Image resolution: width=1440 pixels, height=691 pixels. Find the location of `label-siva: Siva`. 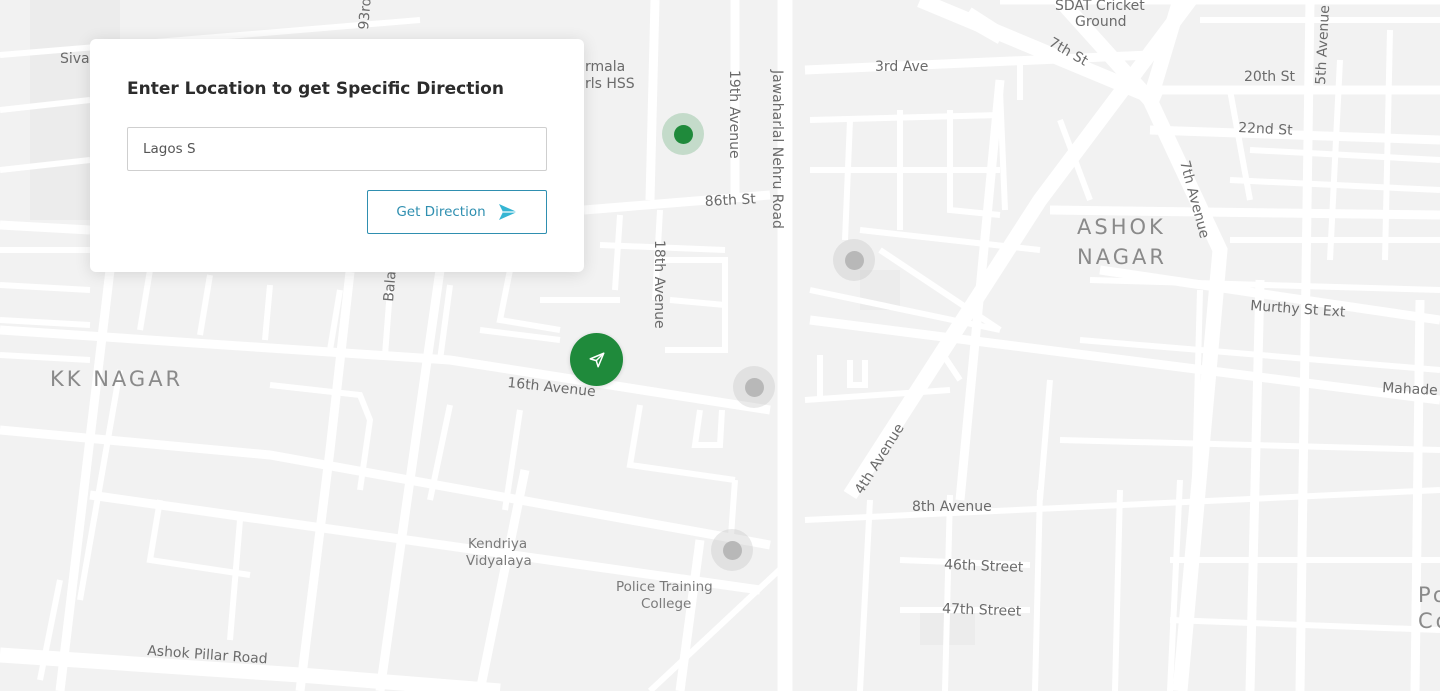

label-siva: Siva is located at coordinates (75, 59).